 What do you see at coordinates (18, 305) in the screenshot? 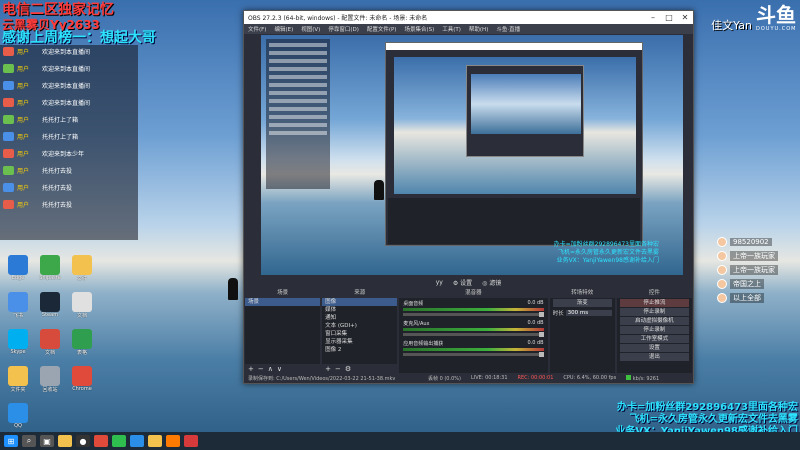
I see `desktop-icon: 飞书` at bounding box center [18, 305].